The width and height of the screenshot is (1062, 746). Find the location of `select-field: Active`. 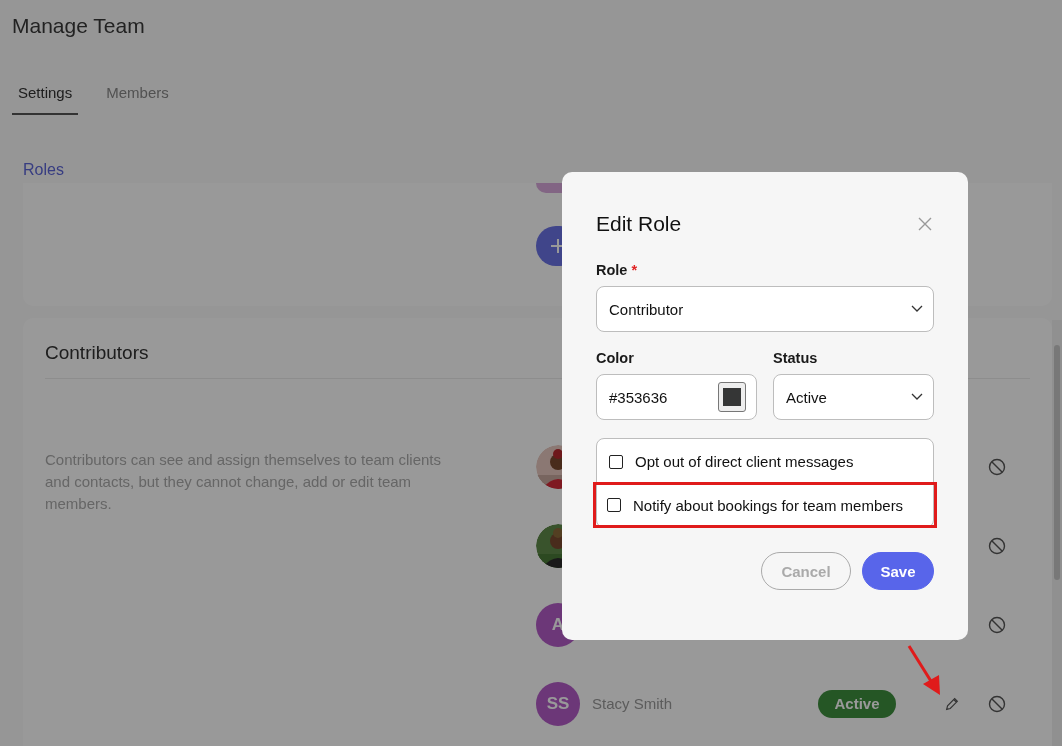

select-field: Active is located at coordinates (853, 397).